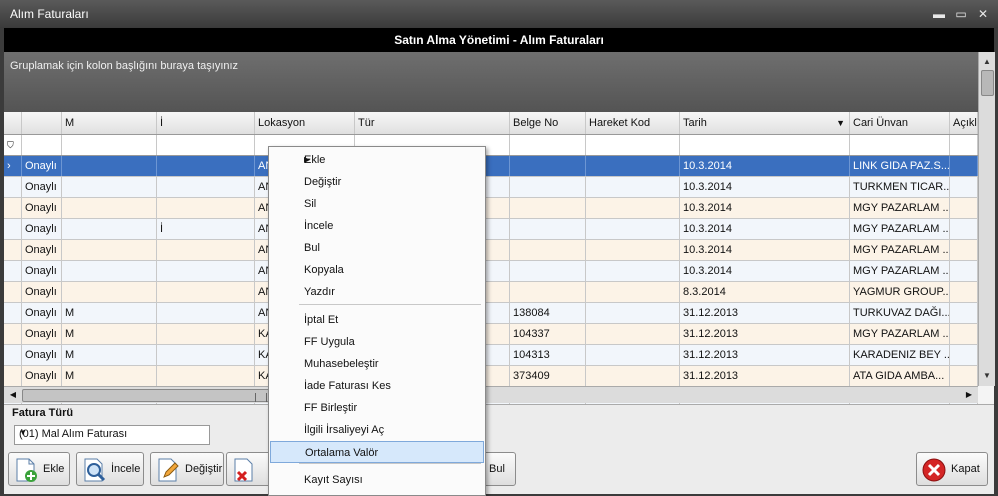  I want to click on kapat-button: Kapat, so click(952, 469).